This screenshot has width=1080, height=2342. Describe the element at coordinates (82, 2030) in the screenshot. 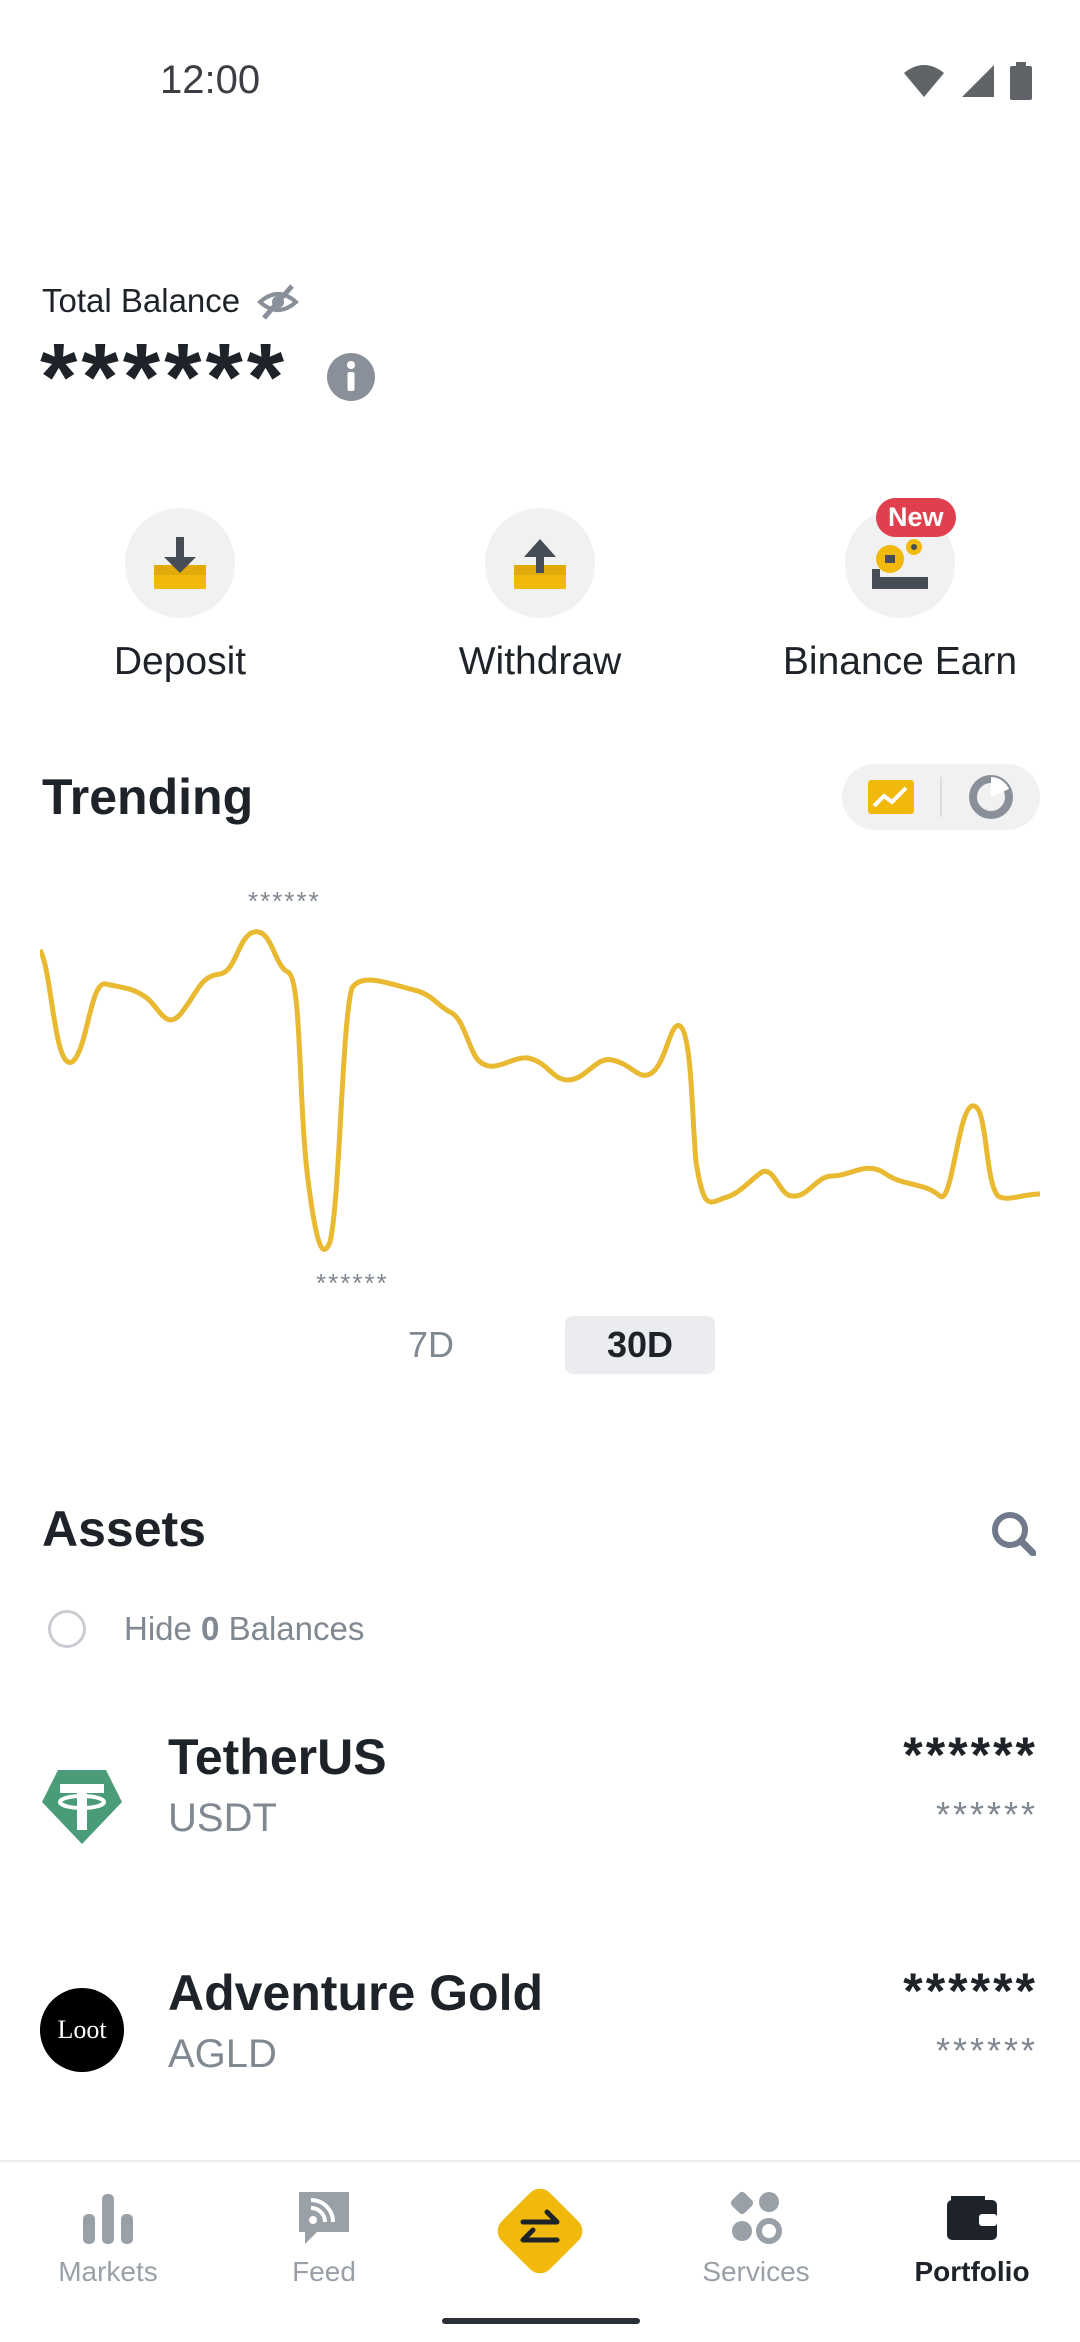

I see `loot-logo-icon: Loot` at that location.